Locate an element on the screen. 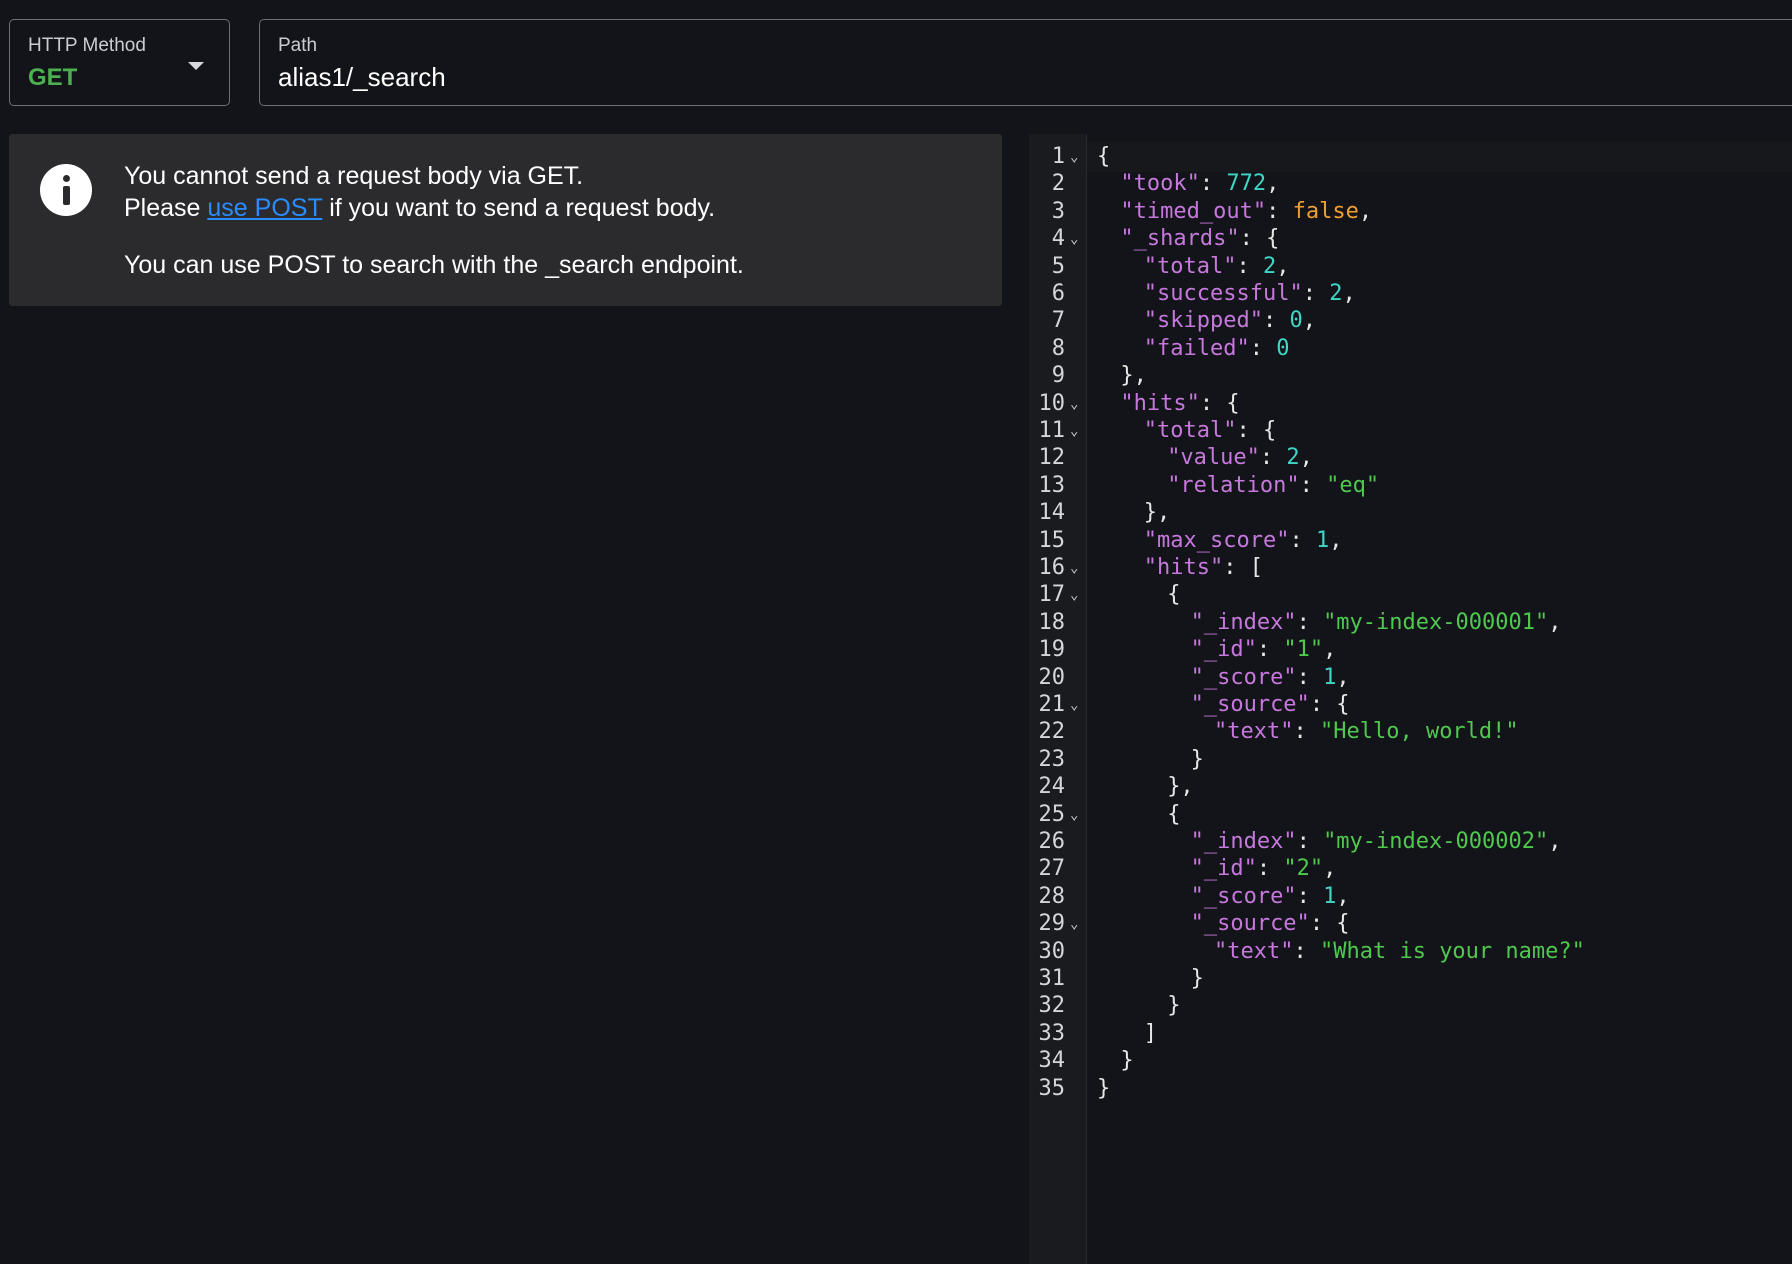 The height and width of the screenshot is (1264, 1792). path-label: Path is located at coordinates (298, 45).